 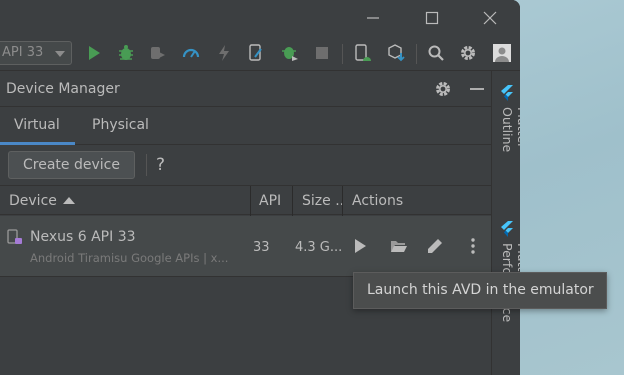 What do you see at coordinates (510, 271) in the screenshot?
I see `sidebar-item-flutter-performance: Flutter Performance` at bounding box center [510, 271].